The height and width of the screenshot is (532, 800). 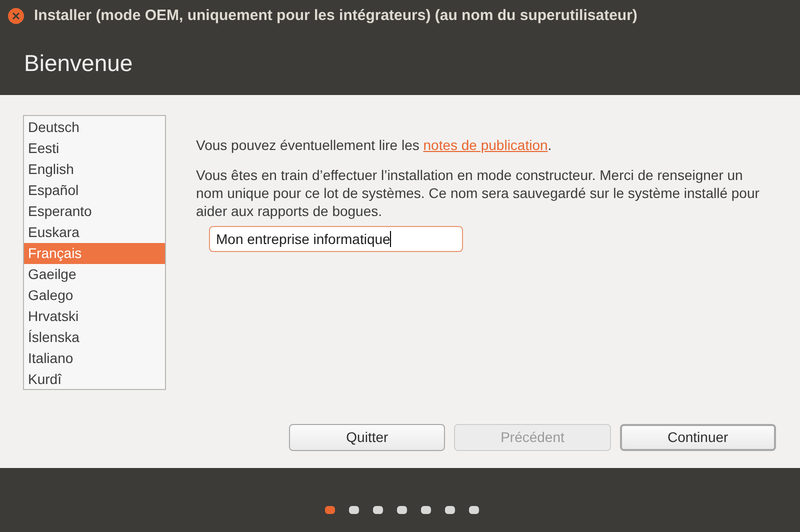 What do you see at coordinates (336, 239) in the screenshot?
I see `batch-name-field: Mon entreprise informatique` at bounding box center [336, 239].